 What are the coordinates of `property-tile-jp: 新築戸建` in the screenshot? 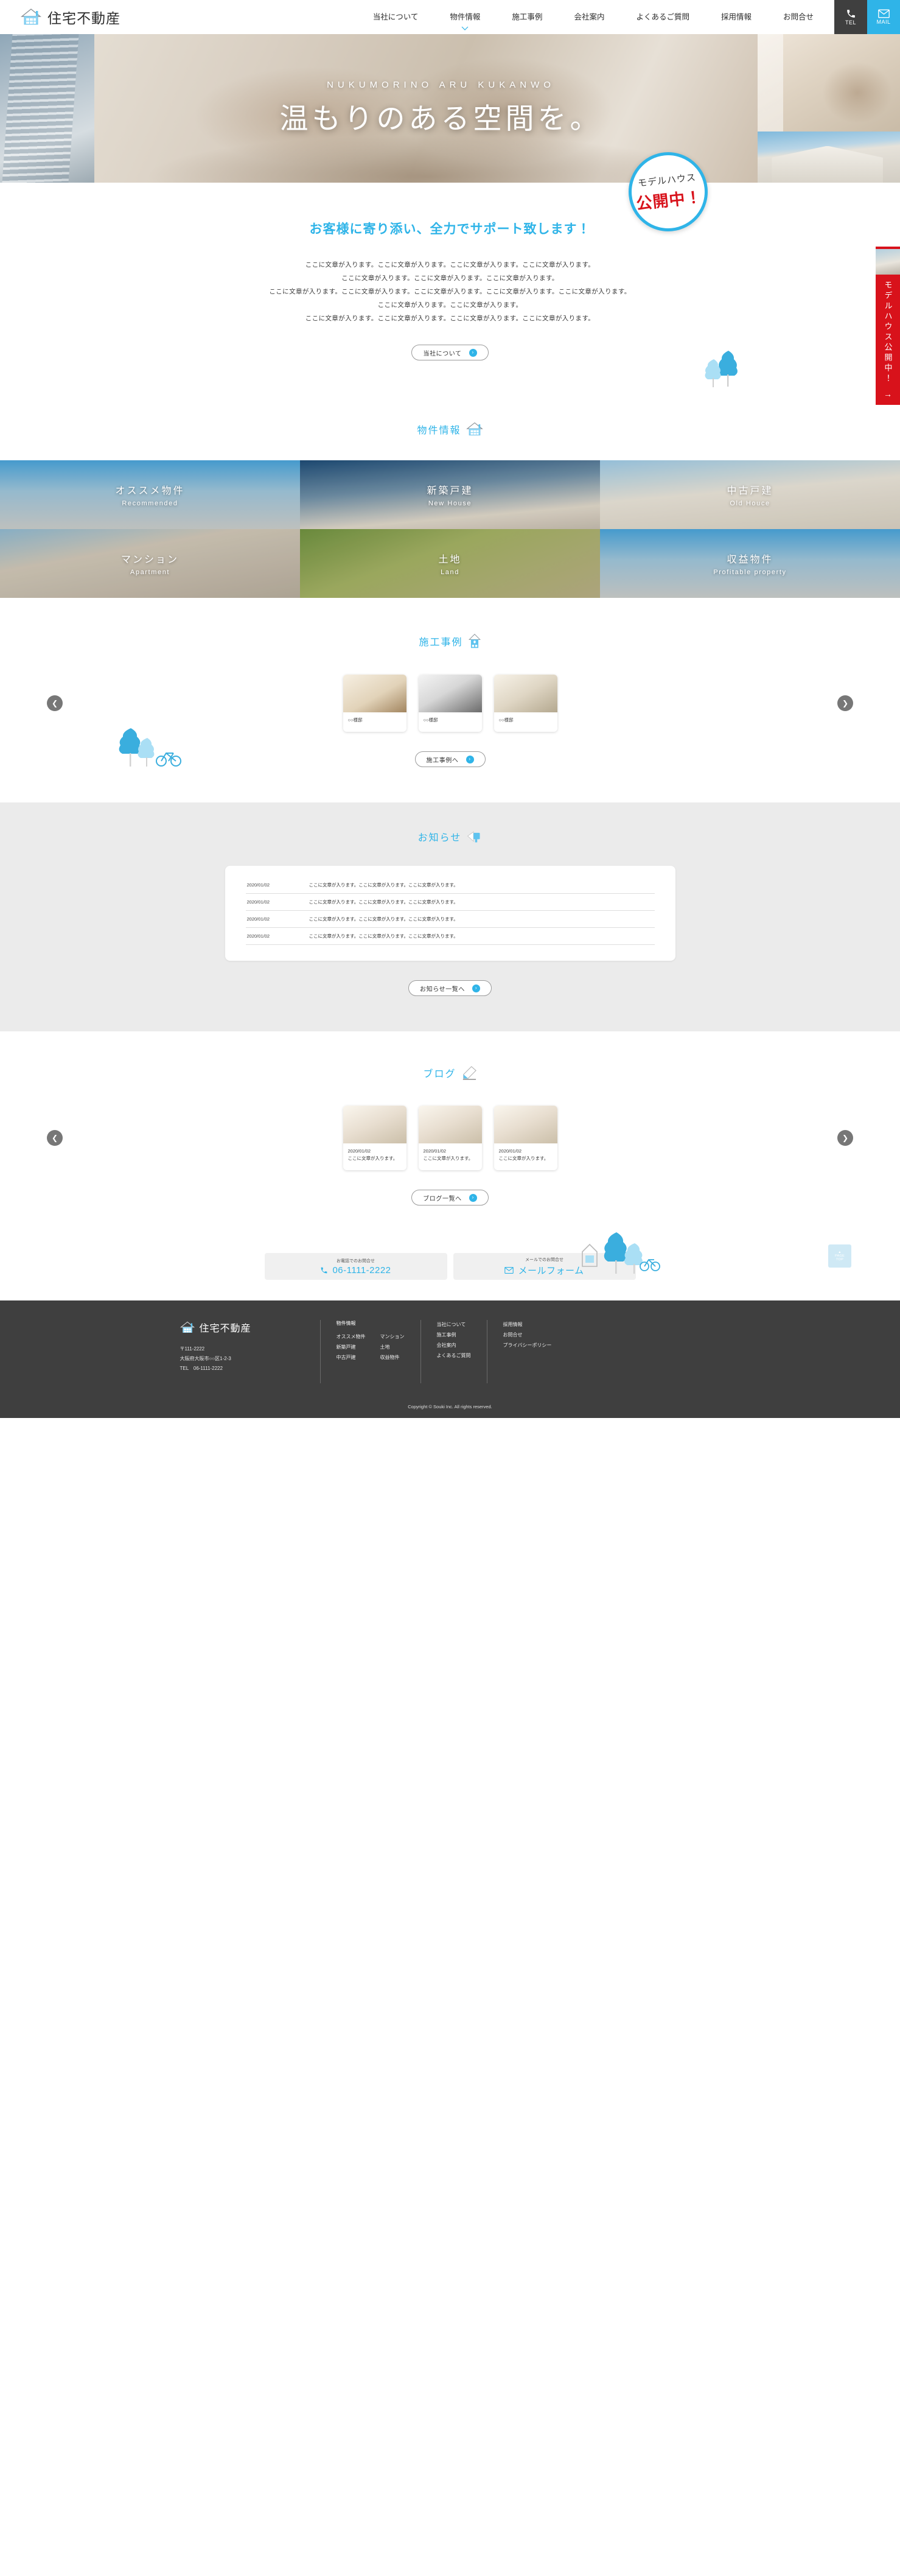 It's located at (450, 491).